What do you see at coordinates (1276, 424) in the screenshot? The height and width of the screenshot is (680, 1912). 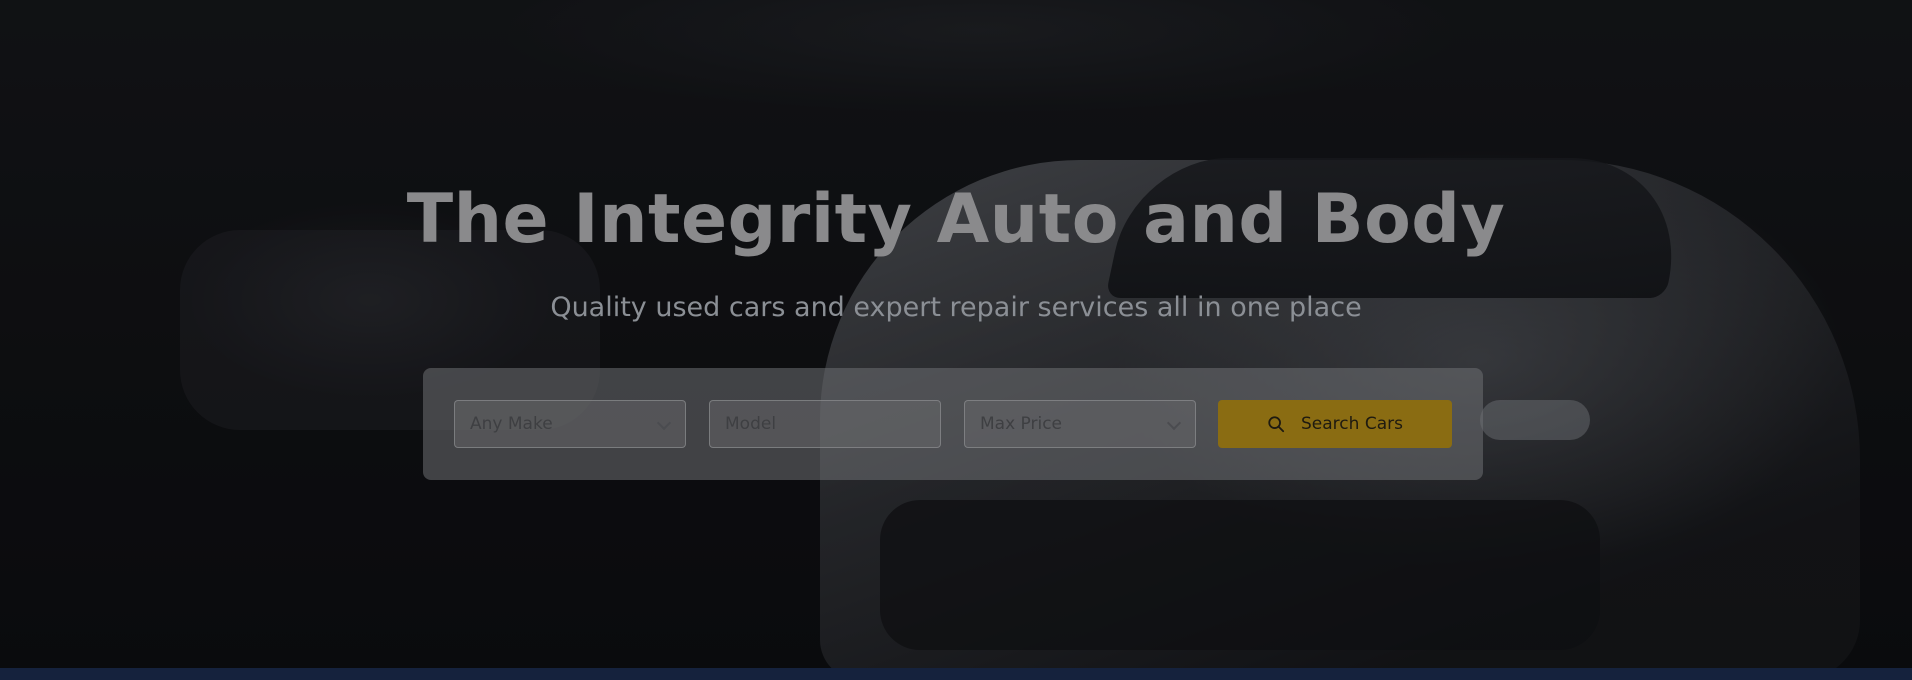 I see `search-icon` at bounding box center [1276, 424].